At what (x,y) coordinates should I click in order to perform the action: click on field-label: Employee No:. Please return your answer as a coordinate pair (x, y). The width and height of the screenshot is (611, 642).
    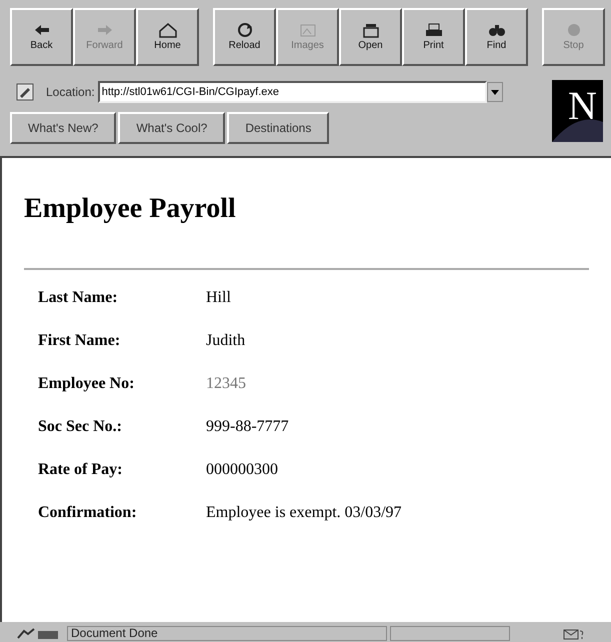
    Looking at the image, I should click on (87, 384).